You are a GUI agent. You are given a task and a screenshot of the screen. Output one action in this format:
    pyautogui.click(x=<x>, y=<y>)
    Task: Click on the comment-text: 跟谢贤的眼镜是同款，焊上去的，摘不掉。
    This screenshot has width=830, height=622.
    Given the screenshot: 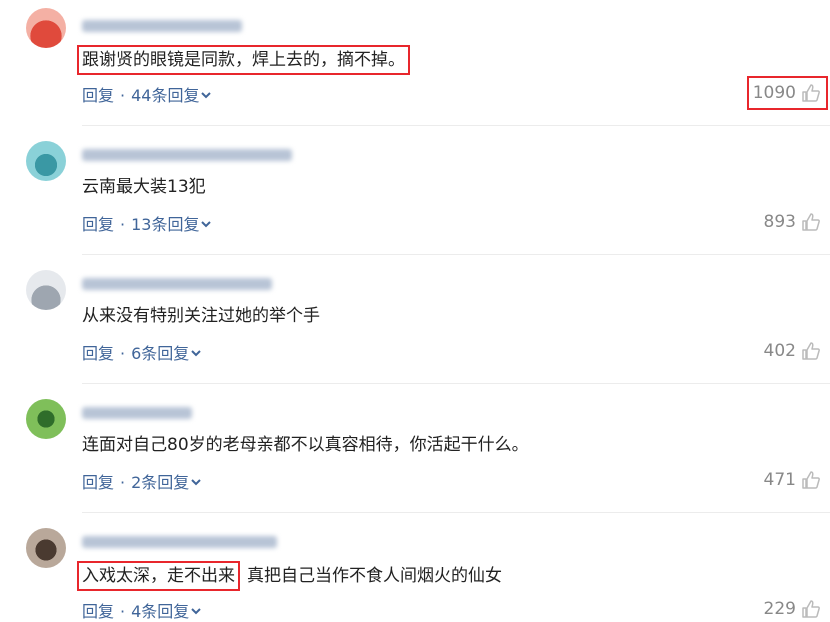 What is the action you would take?
    pyautogui.click(x=243, y=60)
    